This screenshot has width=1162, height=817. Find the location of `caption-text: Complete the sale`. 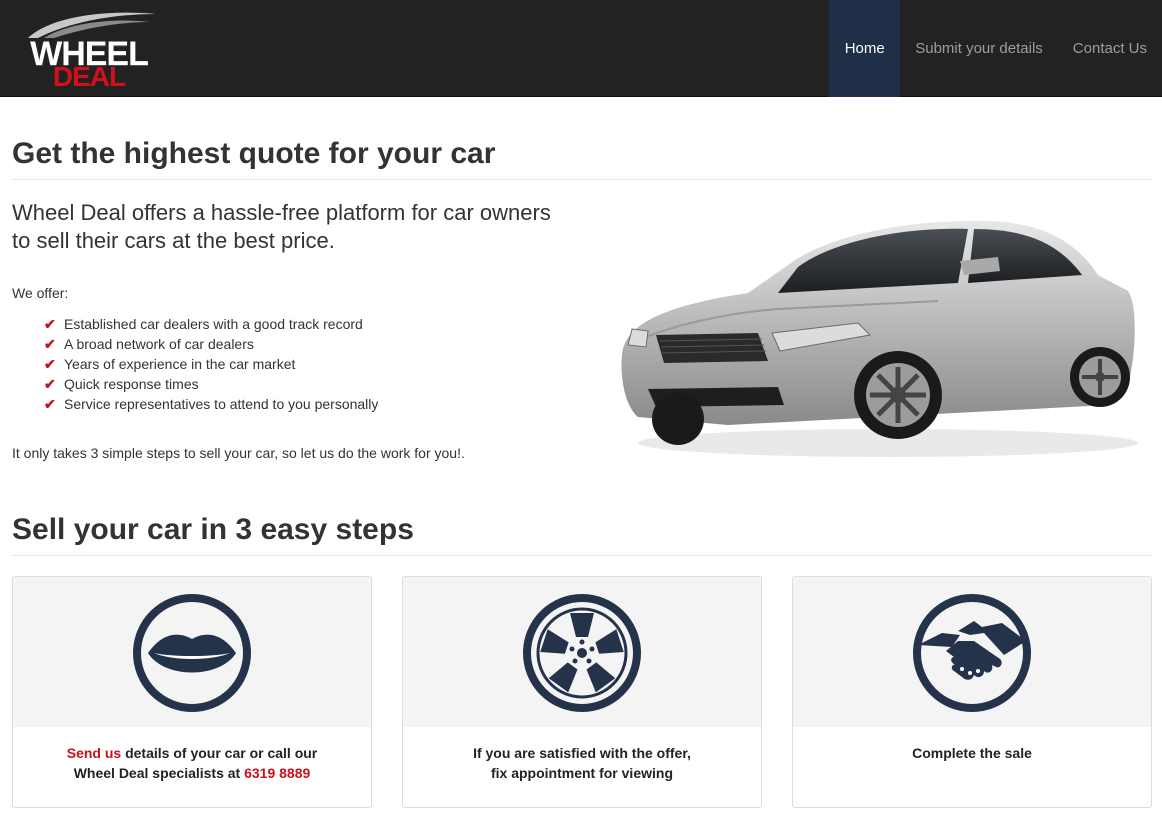

caption-text: Complete the sale is located at coordinates (972, 753).